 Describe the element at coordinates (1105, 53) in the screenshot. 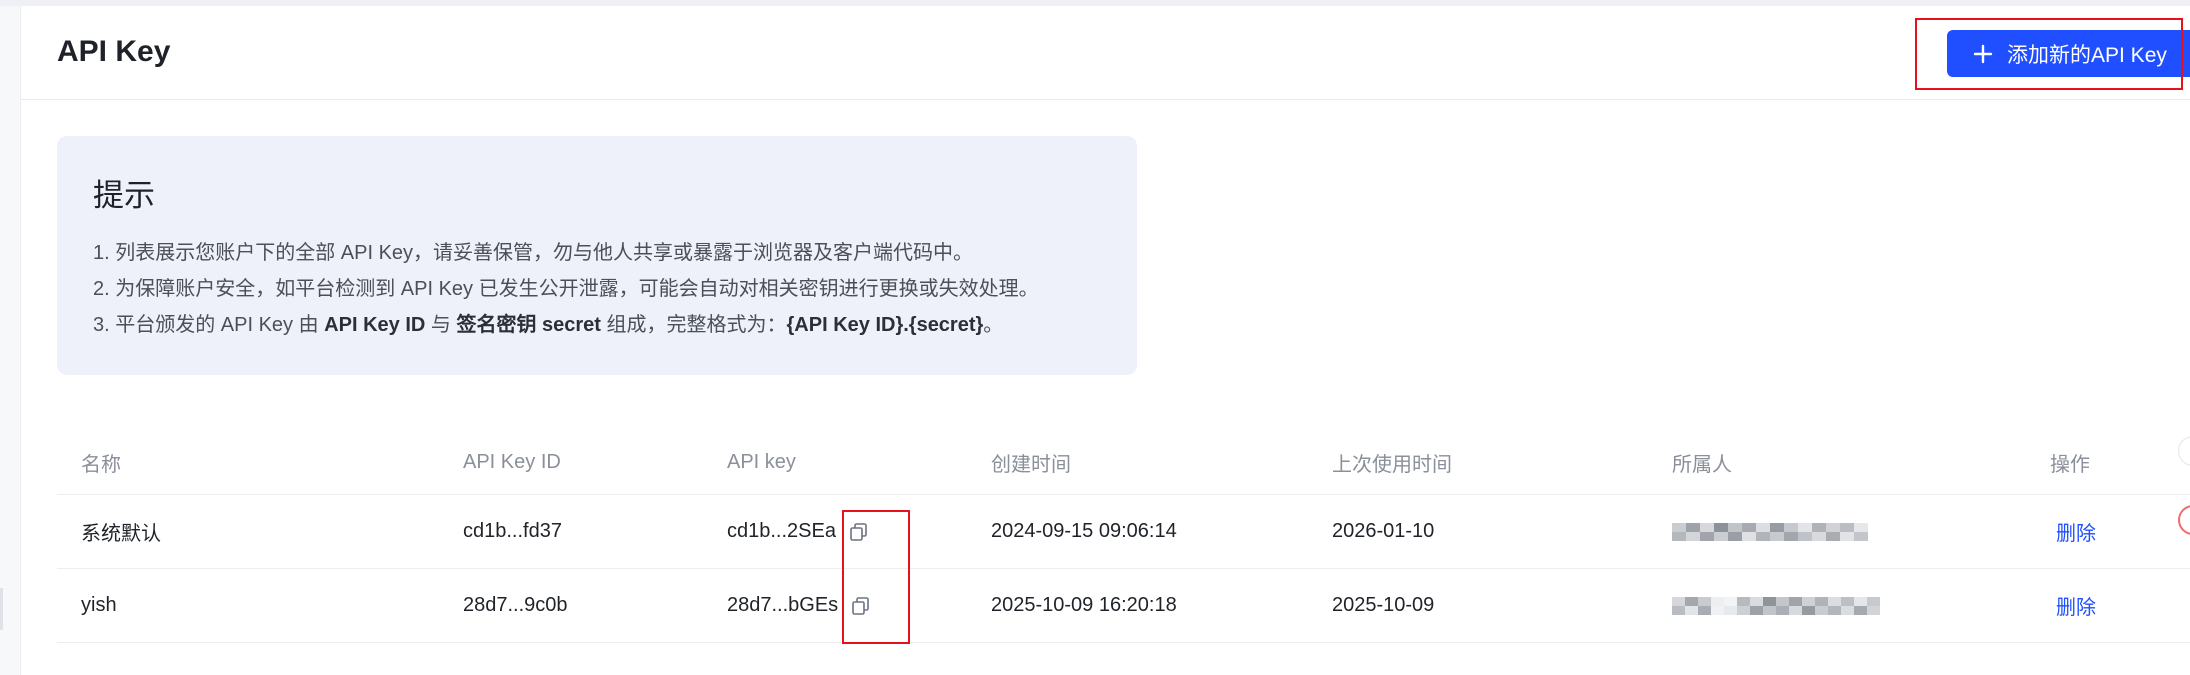

I see `page-header: API Key 添加新的API Key` at that location.